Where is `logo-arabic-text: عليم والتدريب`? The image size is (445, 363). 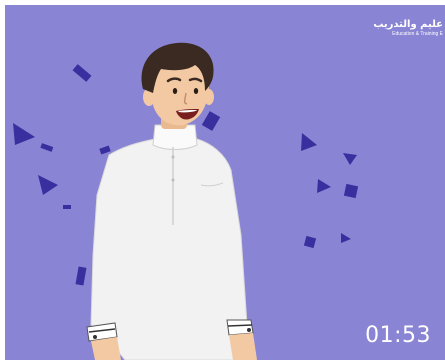
logo-arabic-text: عليم والتدريب is located at coordinates (408, 24).